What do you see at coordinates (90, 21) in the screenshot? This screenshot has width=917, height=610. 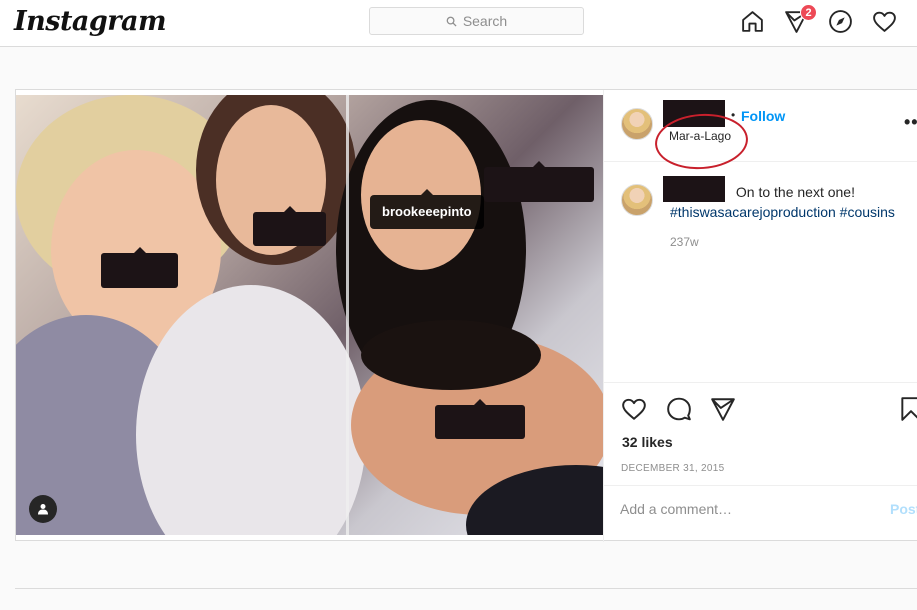 I see `instagram-logo: Instagram` at bounding box center [90, 21].